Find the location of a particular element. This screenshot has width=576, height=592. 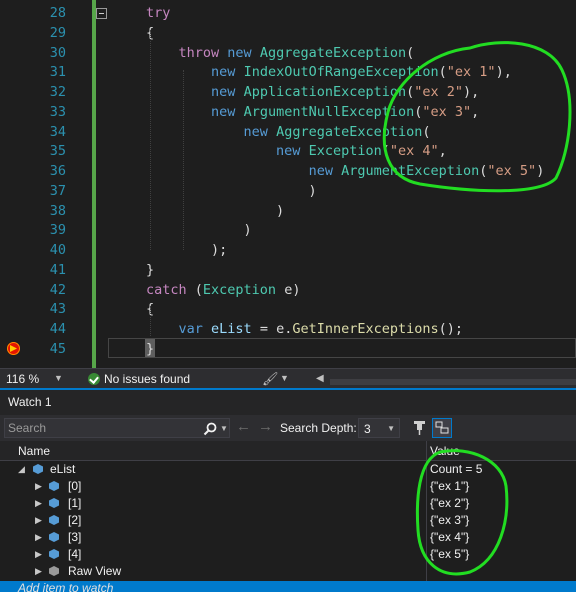

code-token: GetInnerExceptions is located at coordinates (365, 329).